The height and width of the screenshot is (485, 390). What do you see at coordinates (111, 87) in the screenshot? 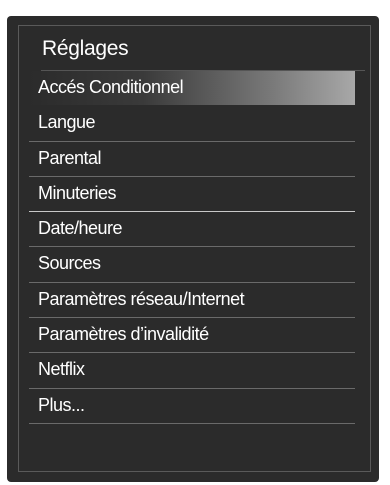
I see `menu-item-label: Accés Conditionnel` at bounding box center [111, 87].